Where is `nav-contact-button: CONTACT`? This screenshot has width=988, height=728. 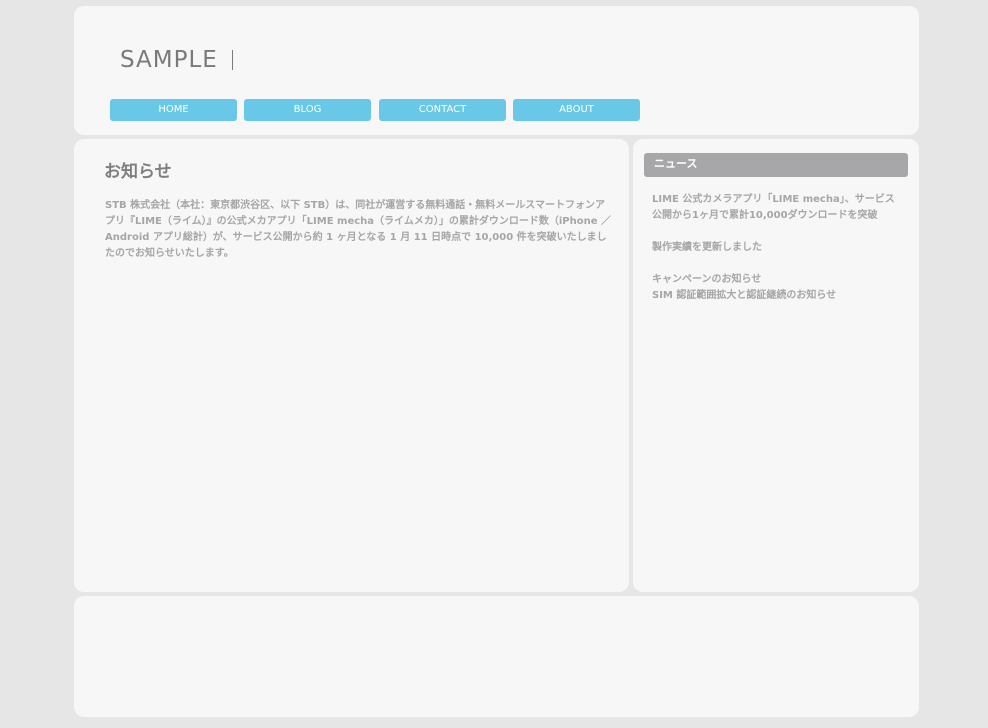
nav-contact-button: CONTACT is located at coordinates (442, 110).